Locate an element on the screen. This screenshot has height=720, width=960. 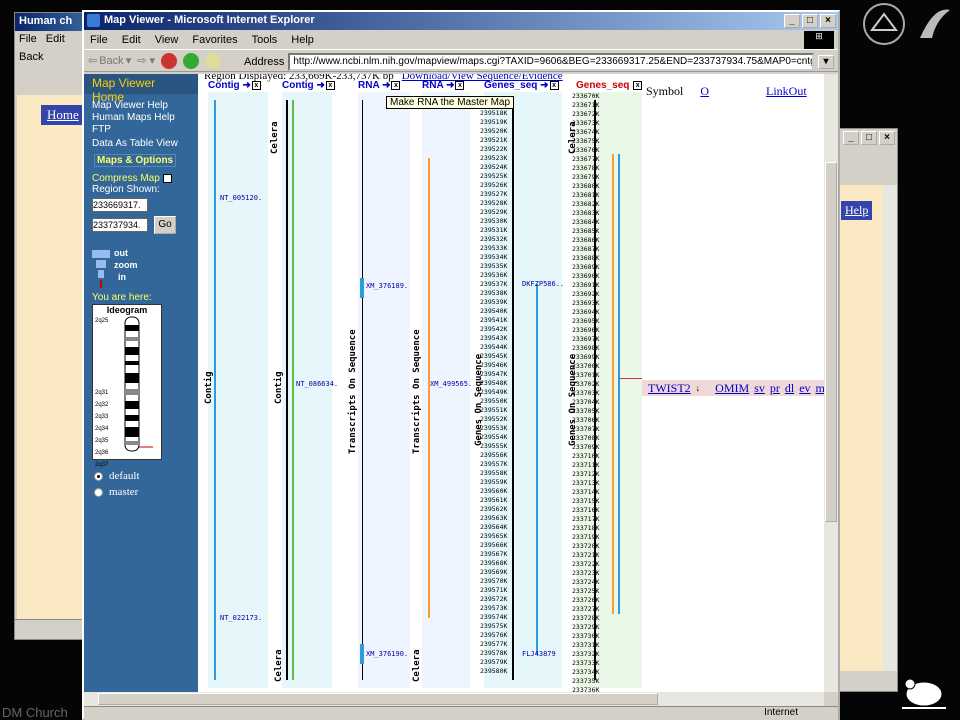
column-header-contig-2: Contig ➜ x is located at coordinates (308, 85).